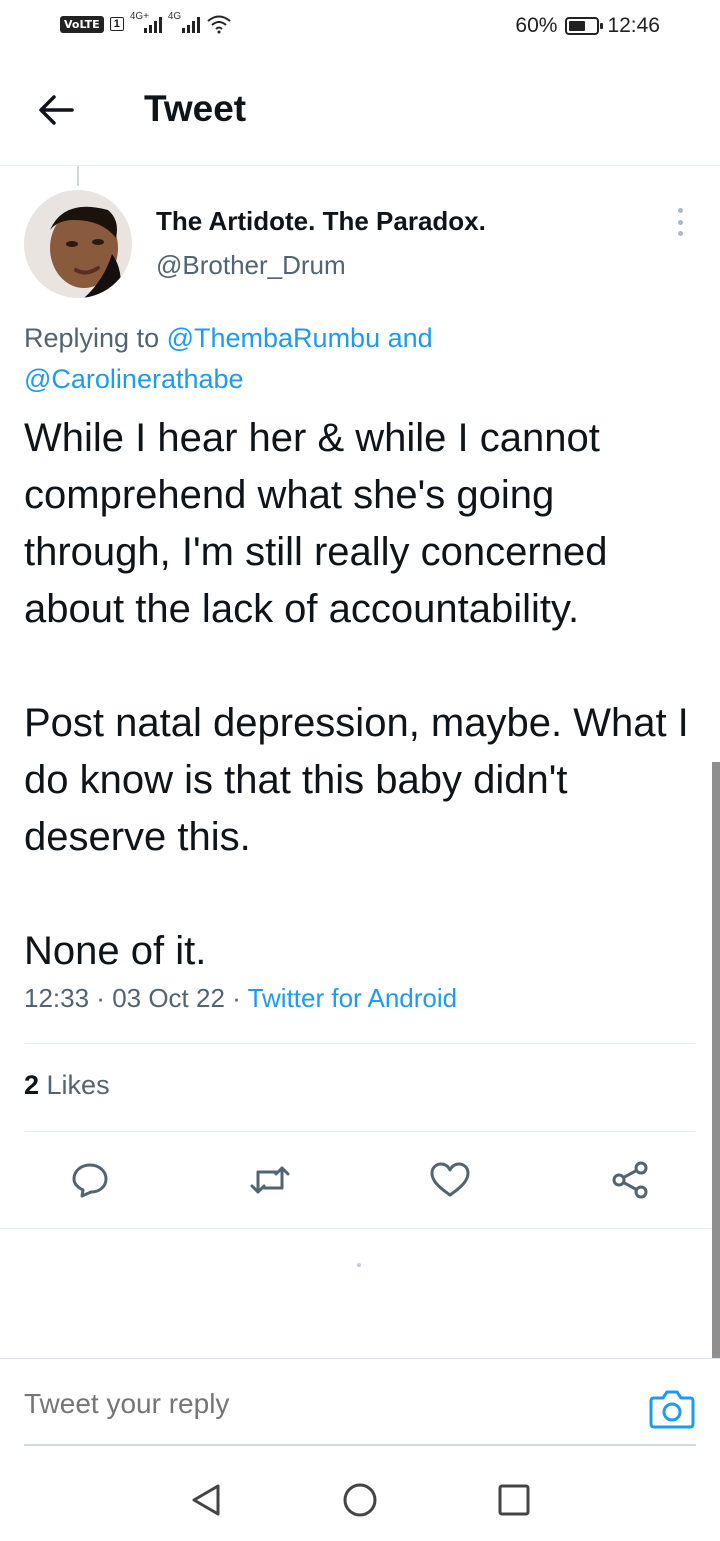 The height and width of the screenshot is (1541, 720). What do you see at coordinates (184, 22) in the screenshot?
I see `signal-icon: 4G` at bounding box center [184, 22].